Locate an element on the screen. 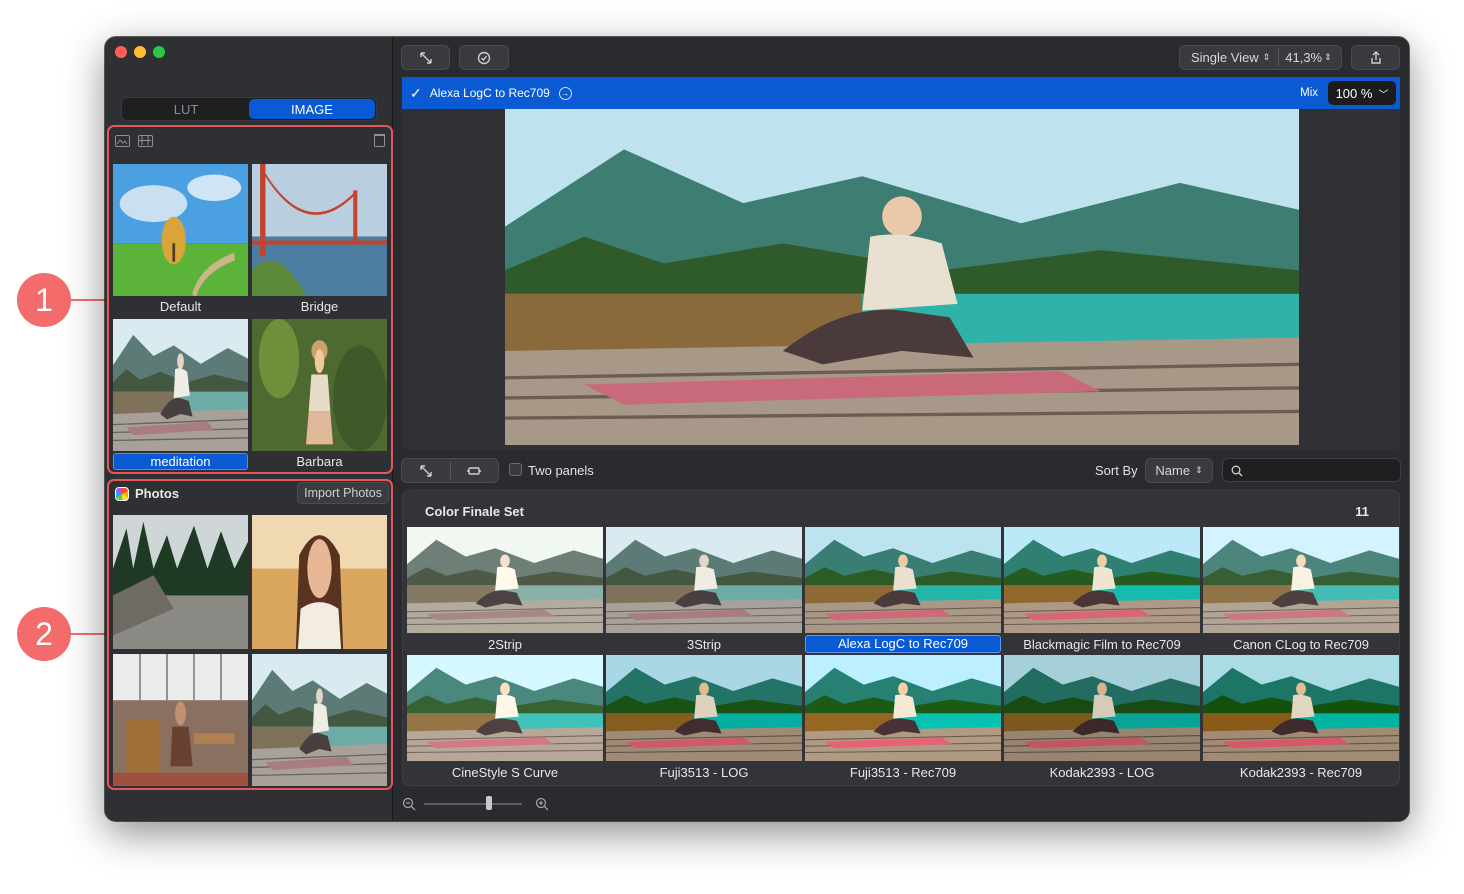 The height and width of the screenshot is (894, 1464). lut-label: 2Strip is located at coordinates (505, 644).